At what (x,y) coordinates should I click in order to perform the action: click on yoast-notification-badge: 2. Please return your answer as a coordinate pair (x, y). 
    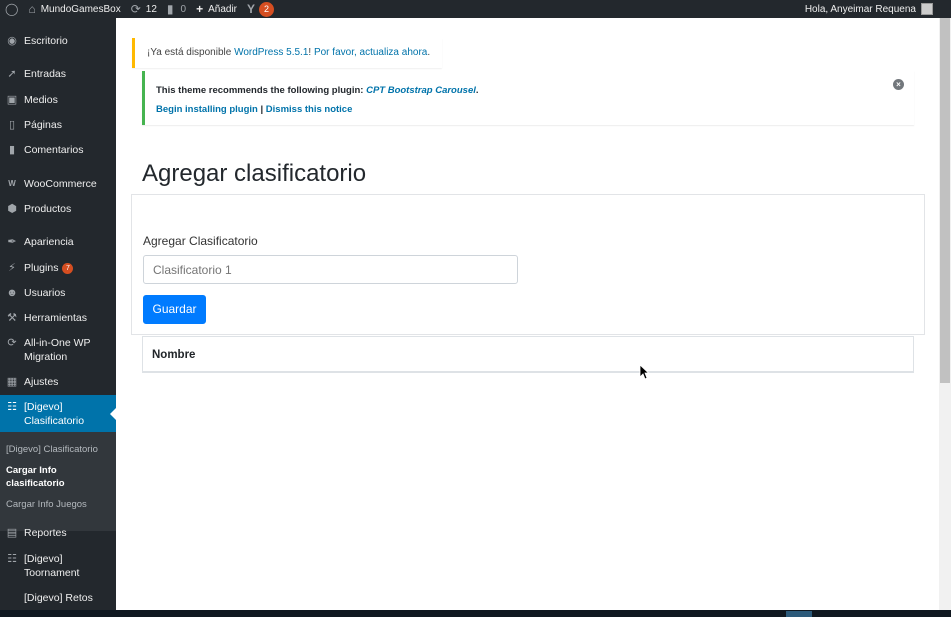
    Looking at the image, I should click on (267, 9).